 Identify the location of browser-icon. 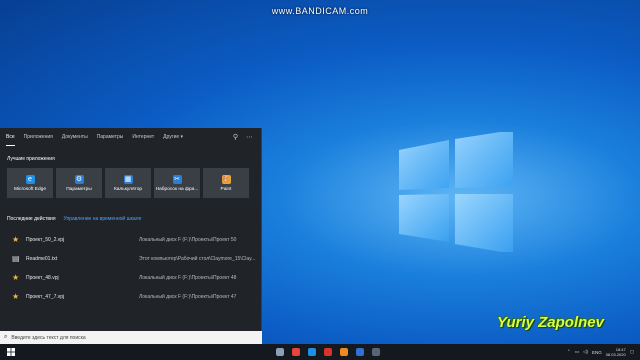
(296, 352).